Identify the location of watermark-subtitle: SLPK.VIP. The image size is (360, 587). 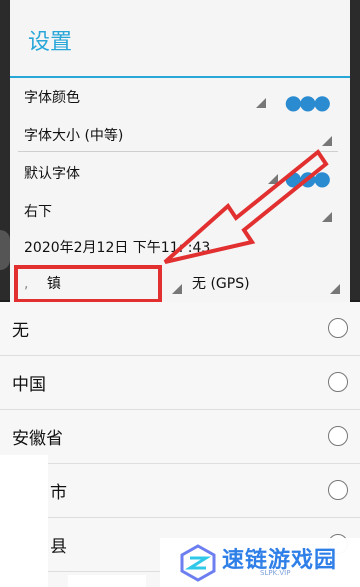
(275, 573).